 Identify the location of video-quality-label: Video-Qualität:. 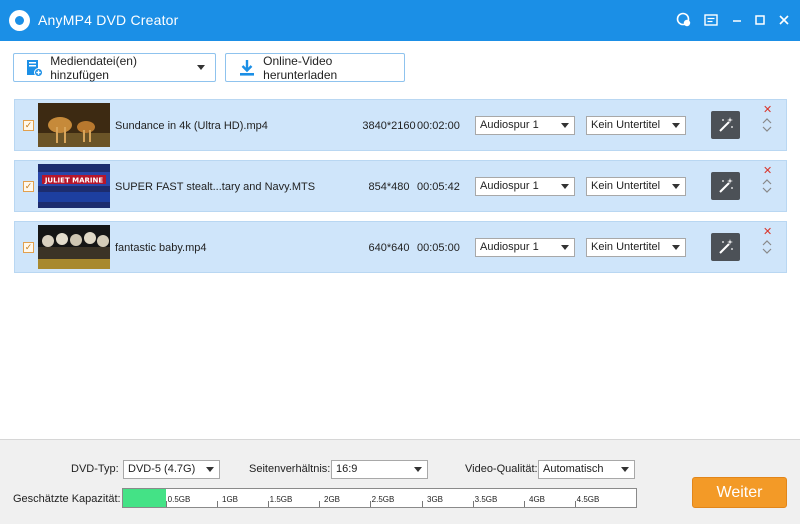
(501, 469).